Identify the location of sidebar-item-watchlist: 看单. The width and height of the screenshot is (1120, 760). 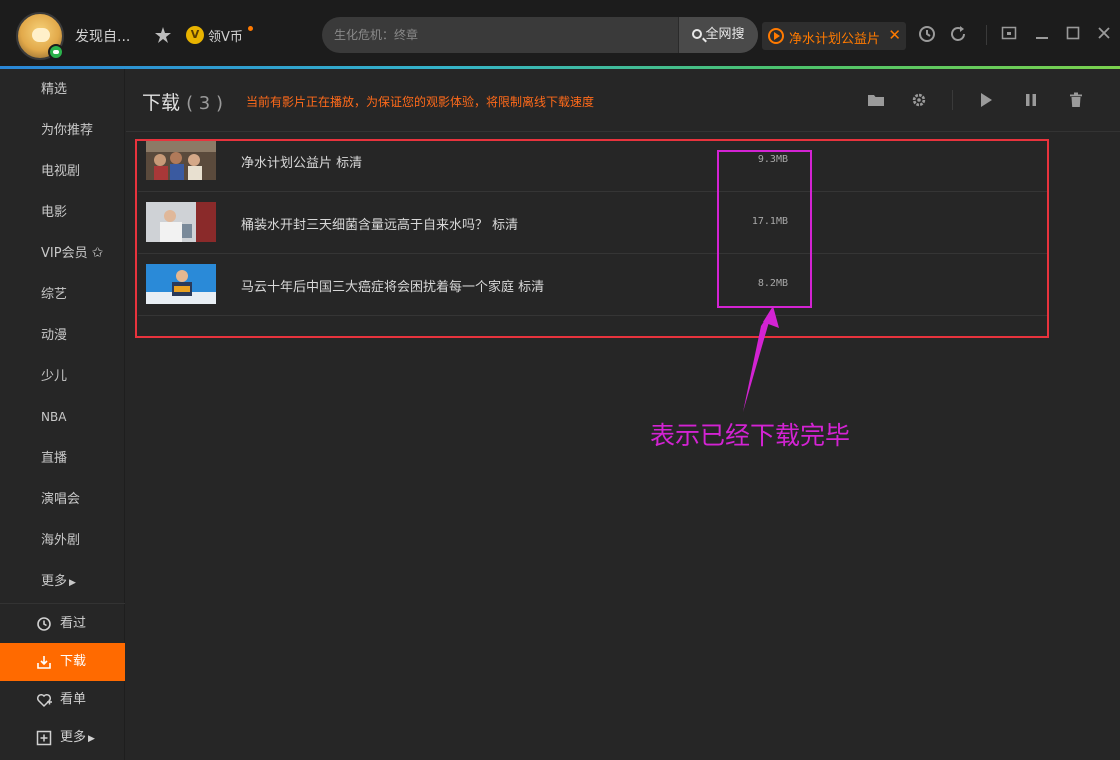
(62, 700).